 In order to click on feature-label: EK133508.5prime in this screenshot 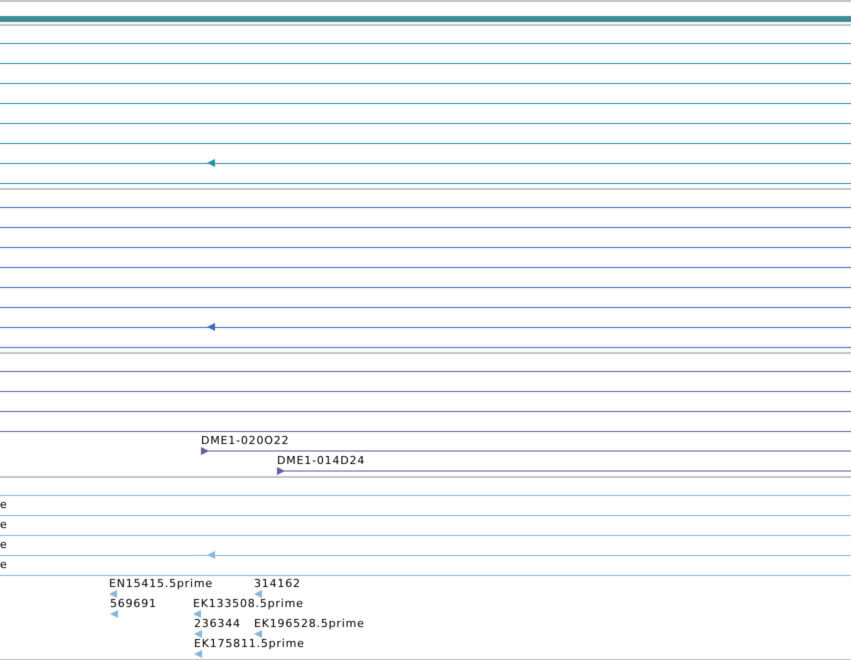, I will do `click(248, 603)`.